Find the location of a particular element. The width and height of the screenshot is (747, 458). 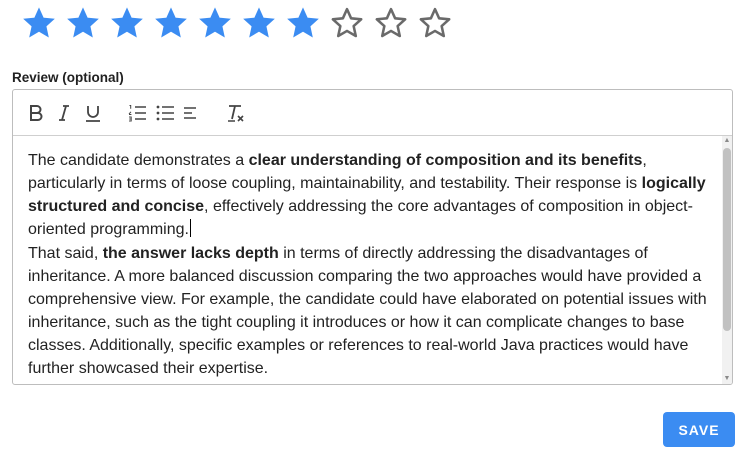

italic-icon is located at coordinates (64, 113).